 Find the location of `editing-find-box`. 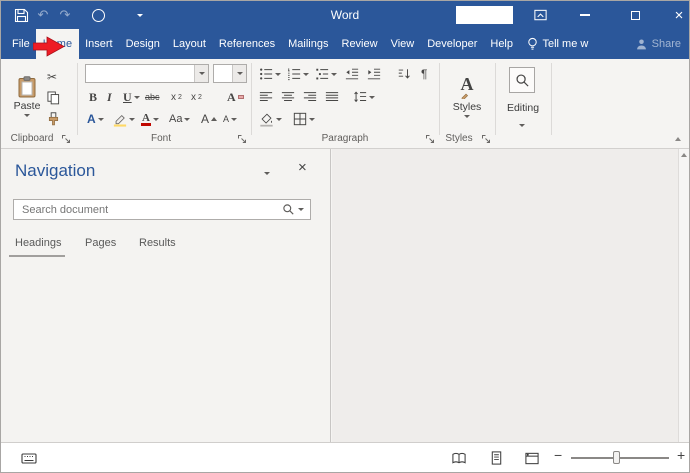

editing-find-box is located at coordinates (522, 80).